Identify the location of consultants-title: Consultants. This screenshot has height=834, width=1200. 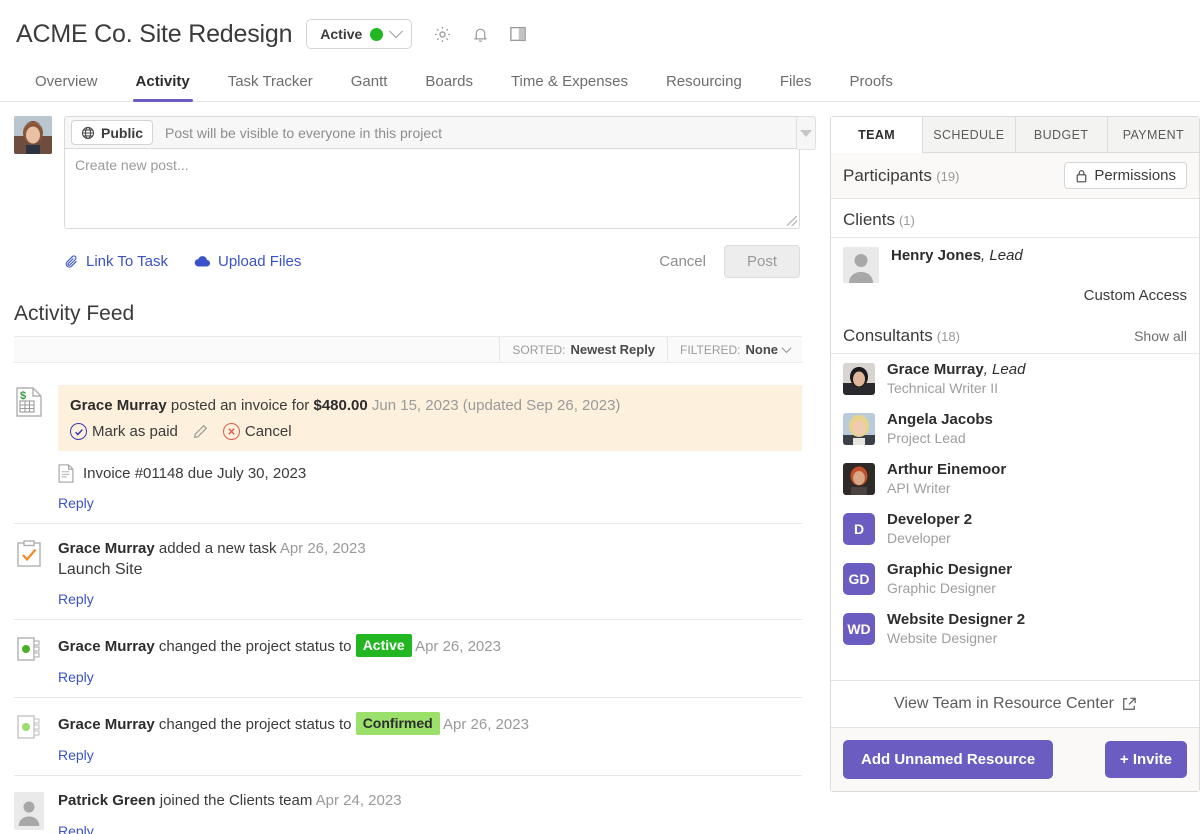
(888, 335).